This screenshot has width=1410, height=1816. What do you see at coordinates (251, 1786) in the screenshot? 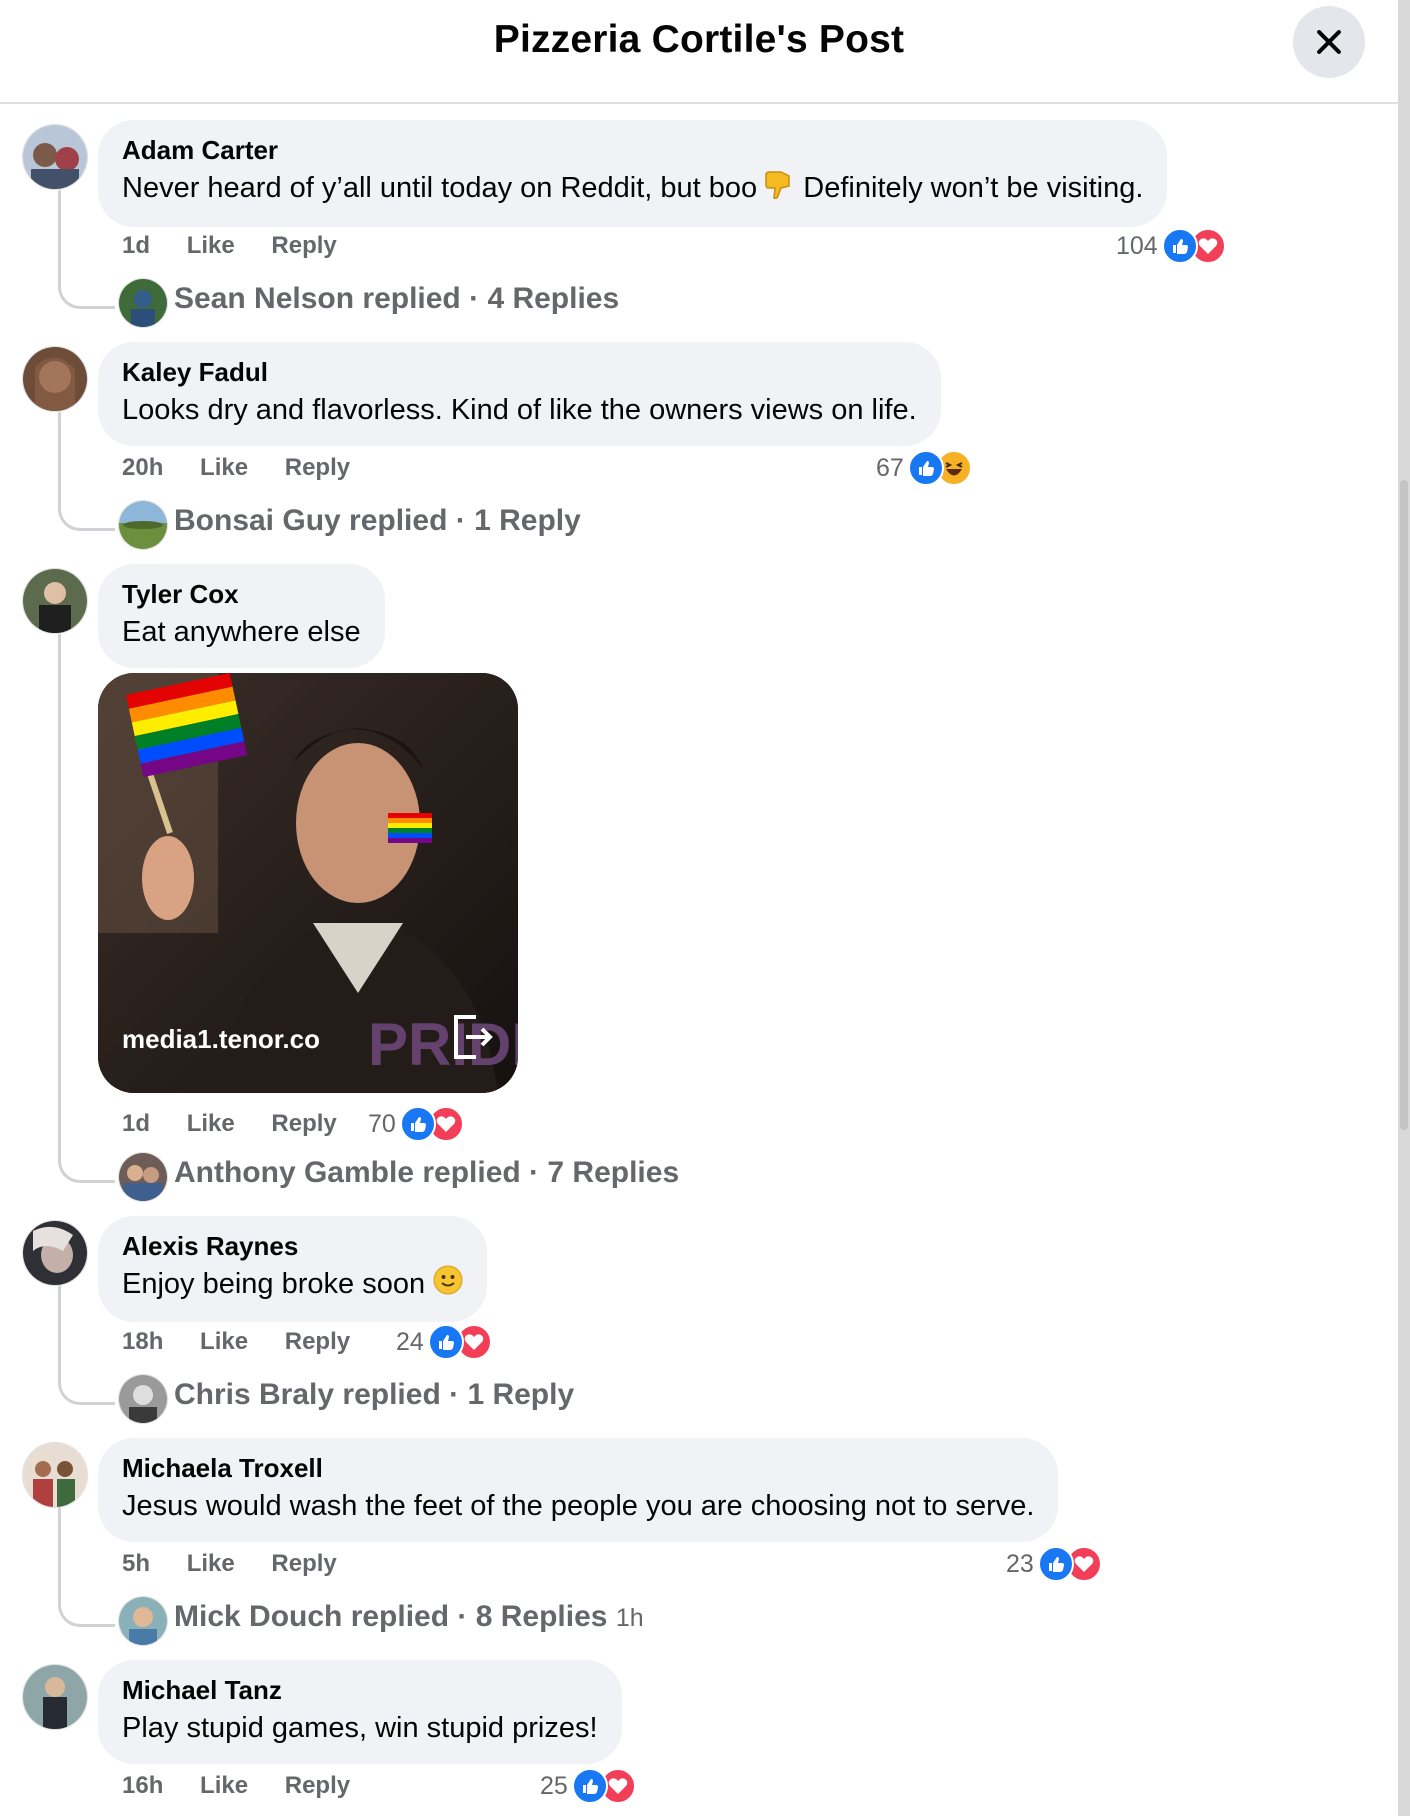
I see `comment-actions: 16h Like Reply` at bounding box center [251, 1786].